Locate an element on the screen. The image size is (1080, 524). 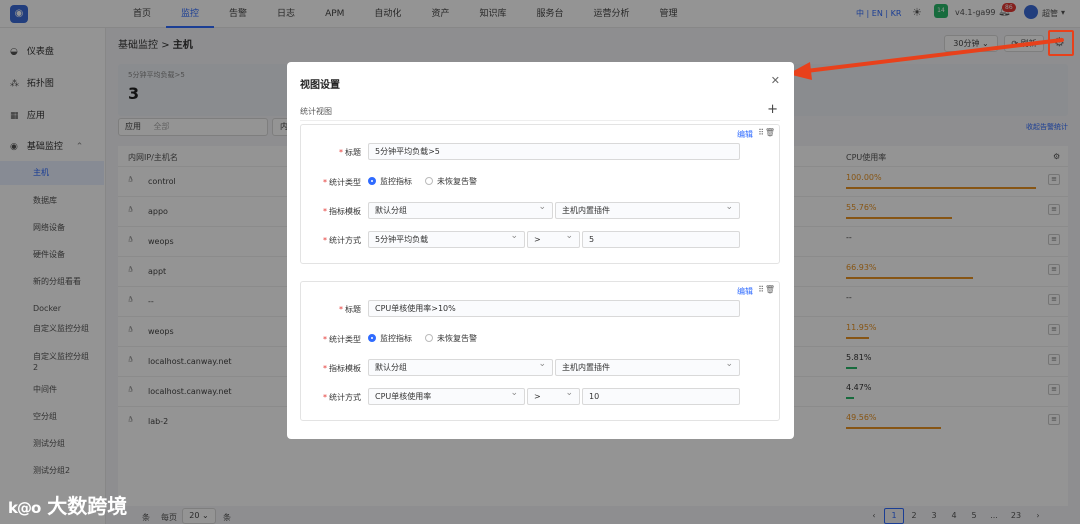
dialog-title: 视图设置 is located at coordinates (320, 85).